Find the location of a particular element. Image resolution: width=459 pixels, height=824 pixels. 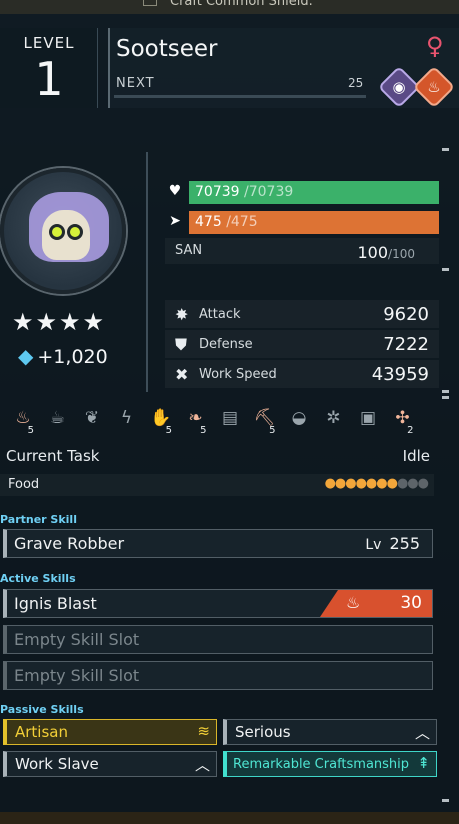

current-task-row: Current Task Idle is located at coordinates (217, 457).